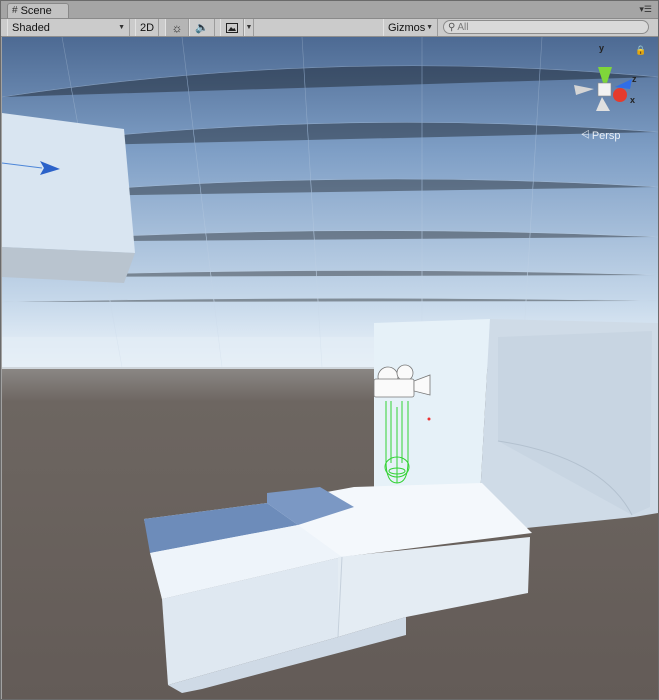  I want to click on tab-scene: # Scene, so click(38, 10).